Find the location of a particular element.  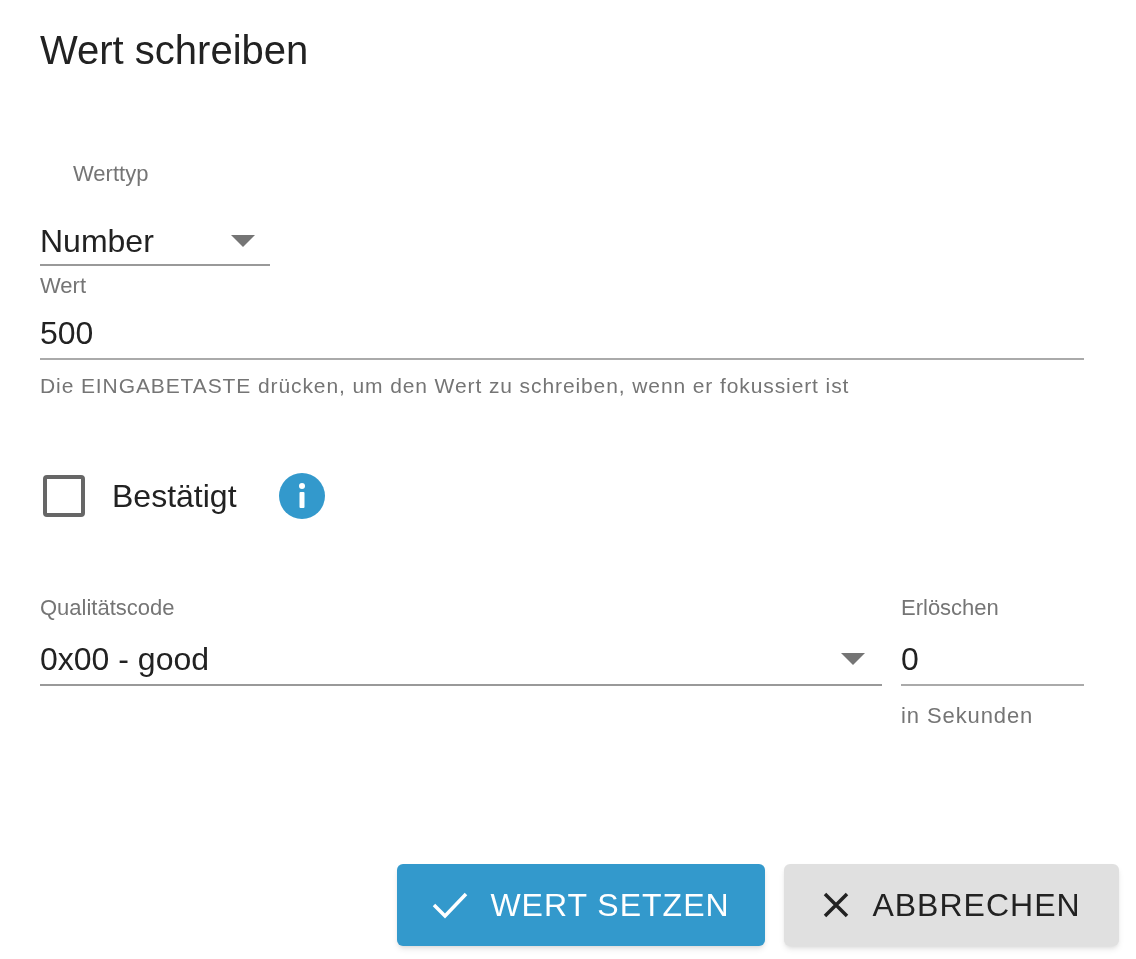

input-field: 0 is located at coordinates (992, 660).